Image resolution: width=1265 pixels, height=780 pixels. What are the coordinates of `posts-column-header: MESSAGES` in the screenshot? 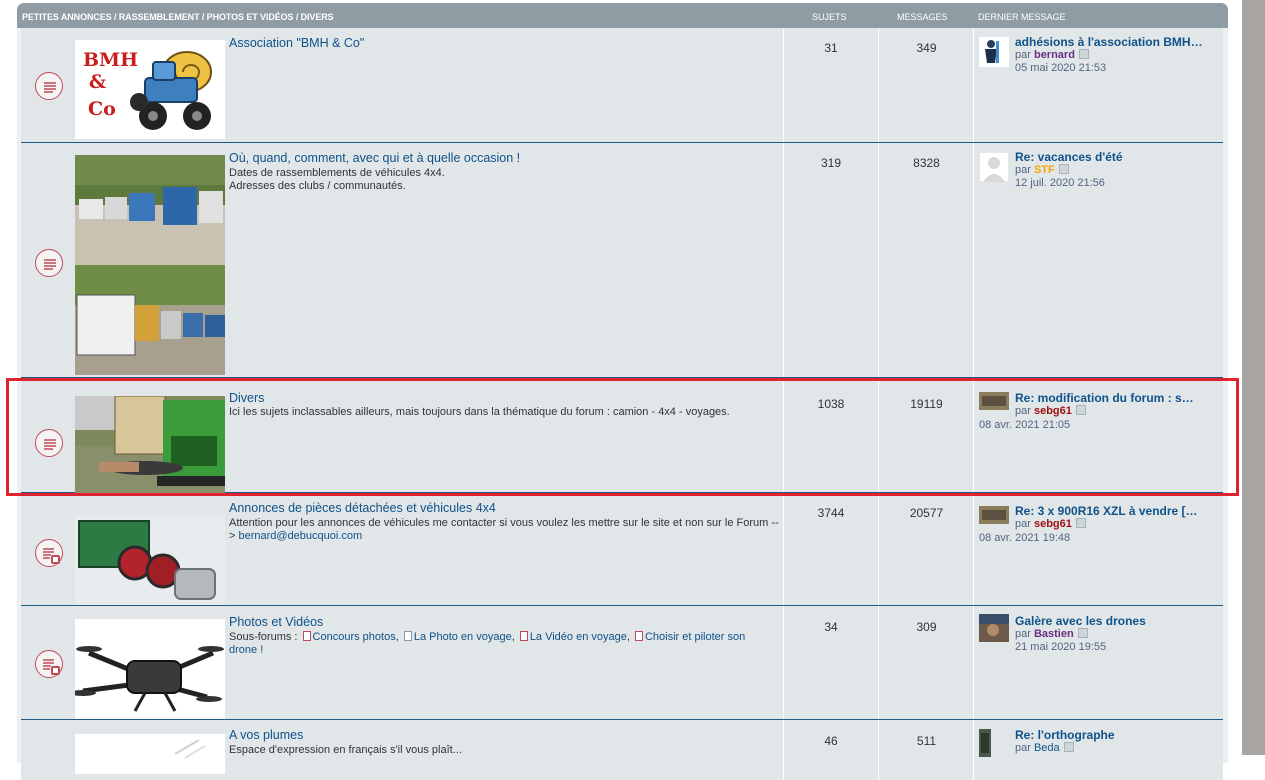 It's located at (922, 17).